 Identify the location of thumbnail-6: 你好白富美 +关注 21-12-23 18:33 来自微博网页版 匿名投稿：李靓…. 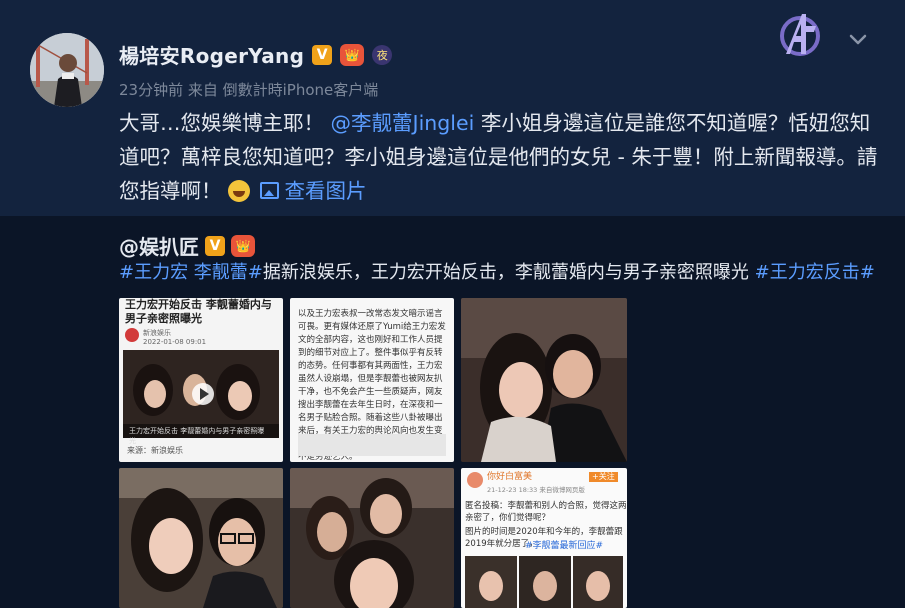
(544, 538).